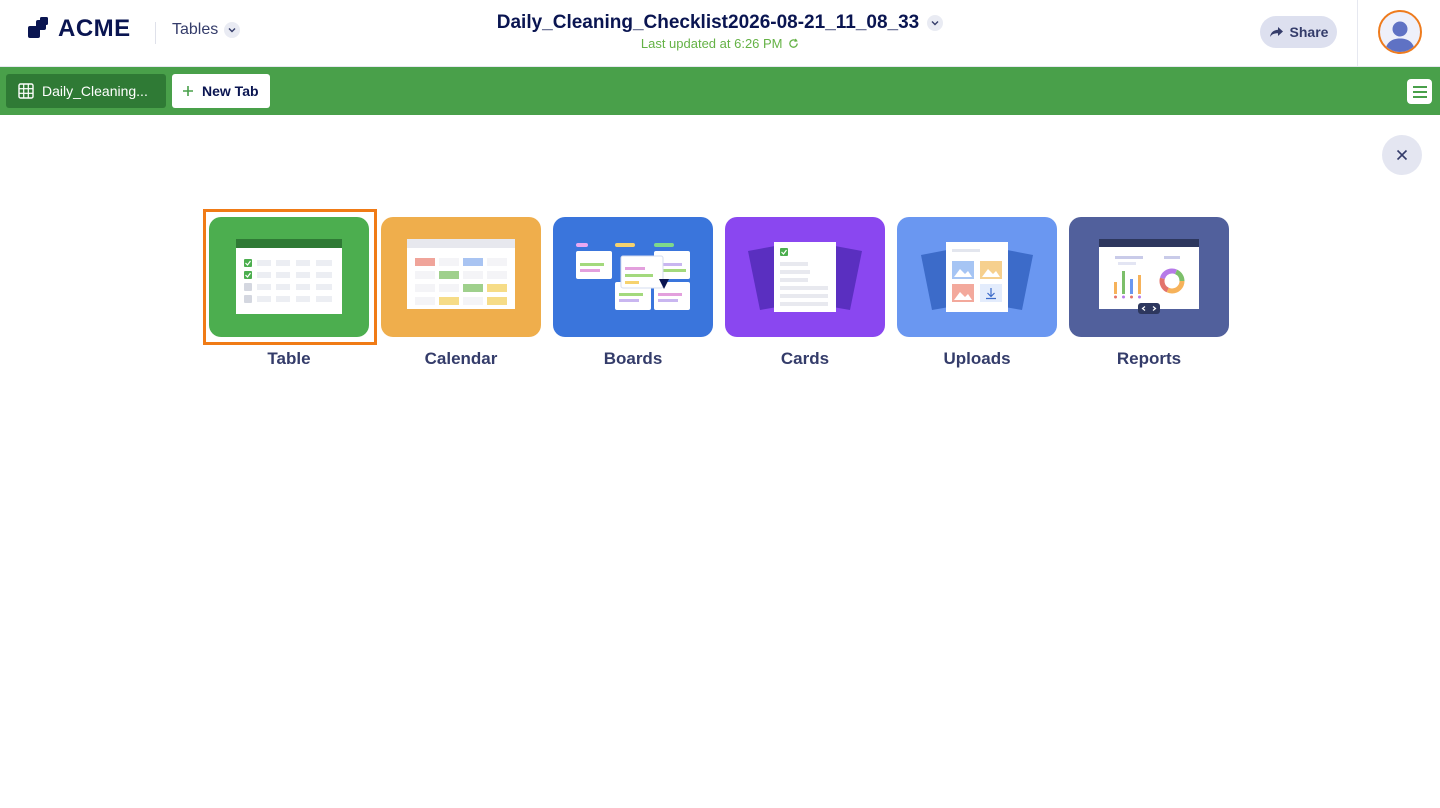 This screenshot has width=1440, height=808. I want to click on cards-illustration-icon, so click(805, 277).